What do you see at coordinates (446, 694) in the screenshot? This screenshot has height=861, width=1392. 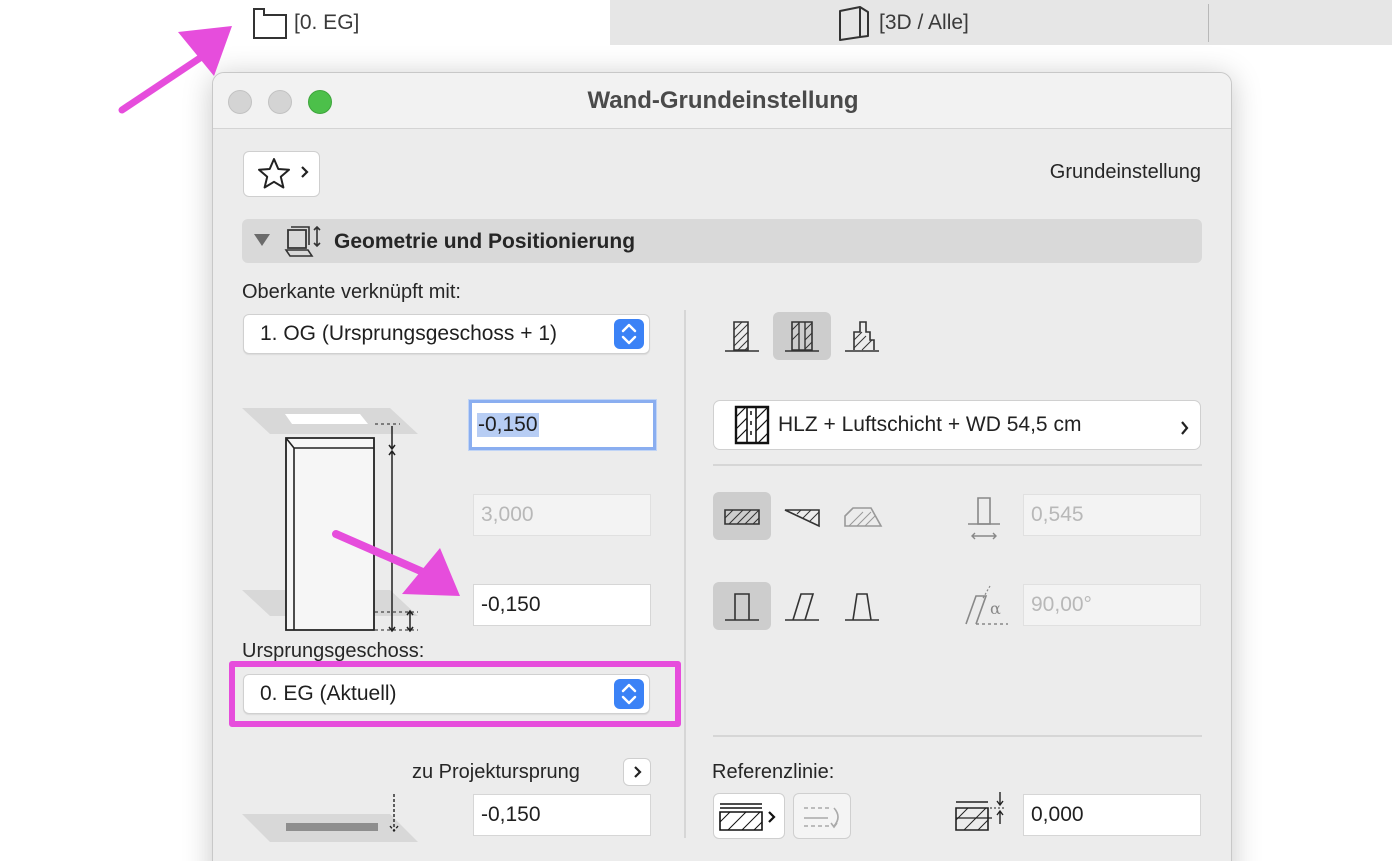 I see `home-story-select: 0. EG (Aktuell)` at bounding box center [446, 694].